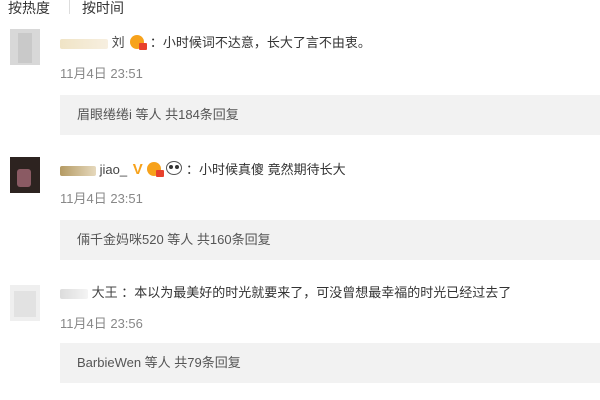 The image size is (600, 400). I want to click on panda-emoji-icon, so click(174, 168).